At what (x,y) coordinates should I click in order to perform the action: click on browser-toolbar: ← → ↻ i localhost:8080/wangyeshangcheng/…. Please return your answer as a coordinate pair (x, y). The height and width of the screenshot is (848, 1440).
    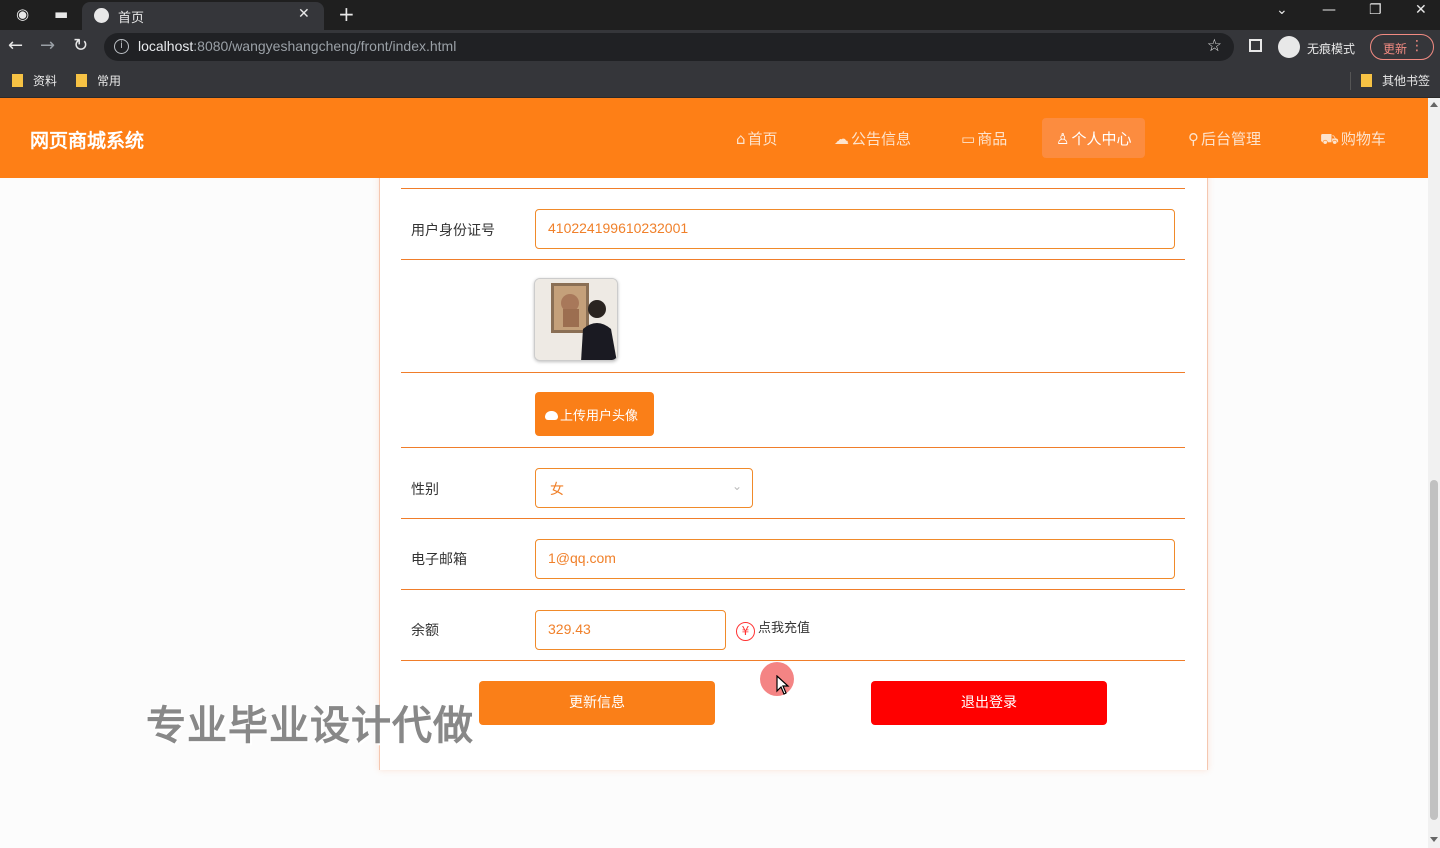
    Looking at the image, I should click on (720, 47).